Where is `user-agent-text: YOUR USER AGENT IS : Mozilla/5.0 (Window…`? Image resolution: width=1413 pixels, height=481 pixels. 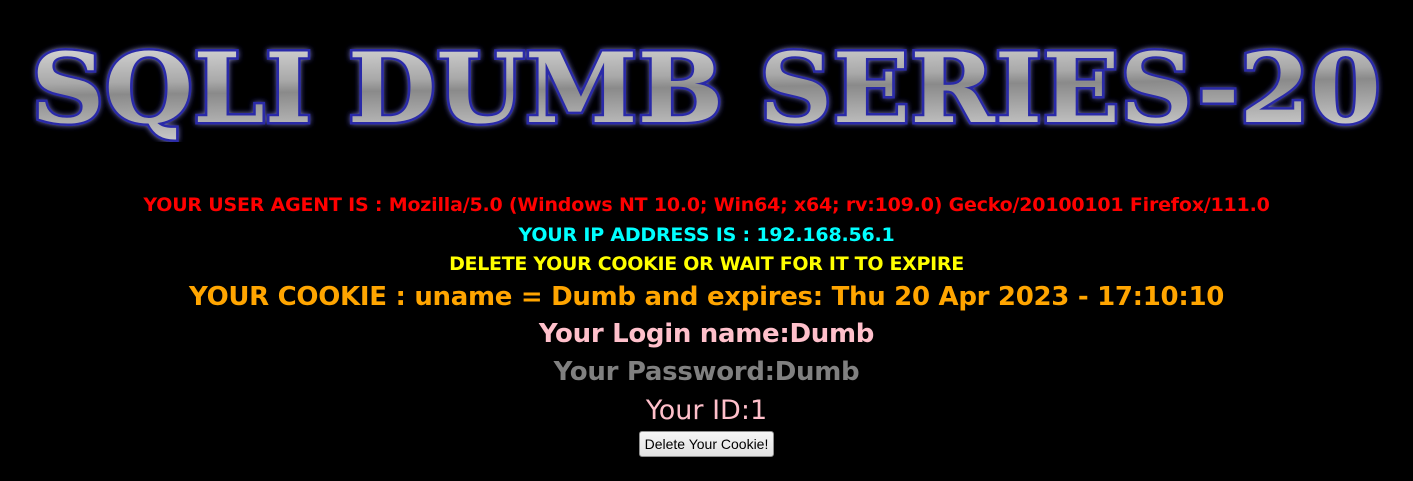 user-agent-text: YOUR USER AGENT IS : Mozilla/5.0 (Window… is located at coordinates (706, 205).